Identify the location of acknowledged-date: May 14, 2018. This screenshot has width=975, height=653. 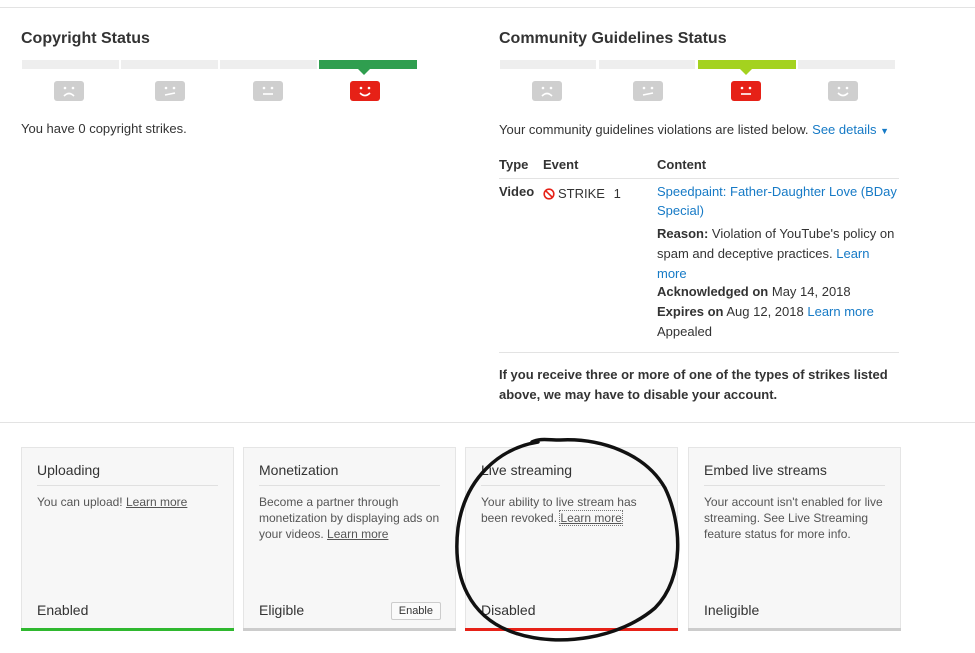
(811, 291).